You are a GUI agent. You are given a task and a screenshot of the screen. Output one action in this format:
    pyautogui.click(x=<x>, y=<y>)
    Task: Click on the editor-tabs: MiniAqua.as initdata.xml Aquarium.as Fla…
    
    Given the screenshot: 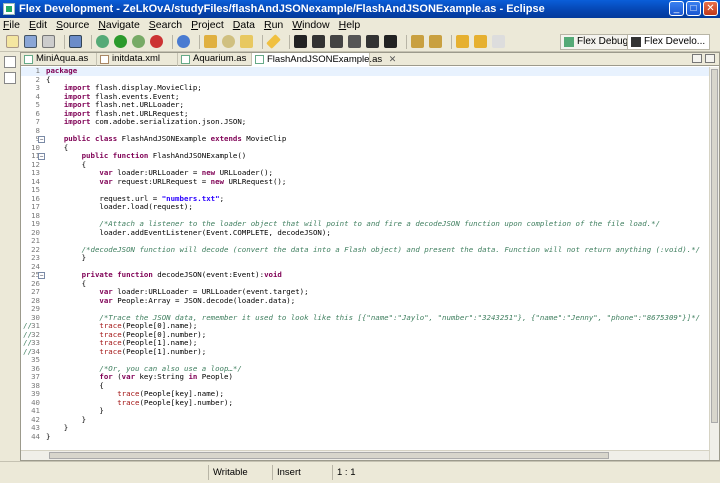 What is the action you would take?
    pyautogui.click(x=370, y=59)
    